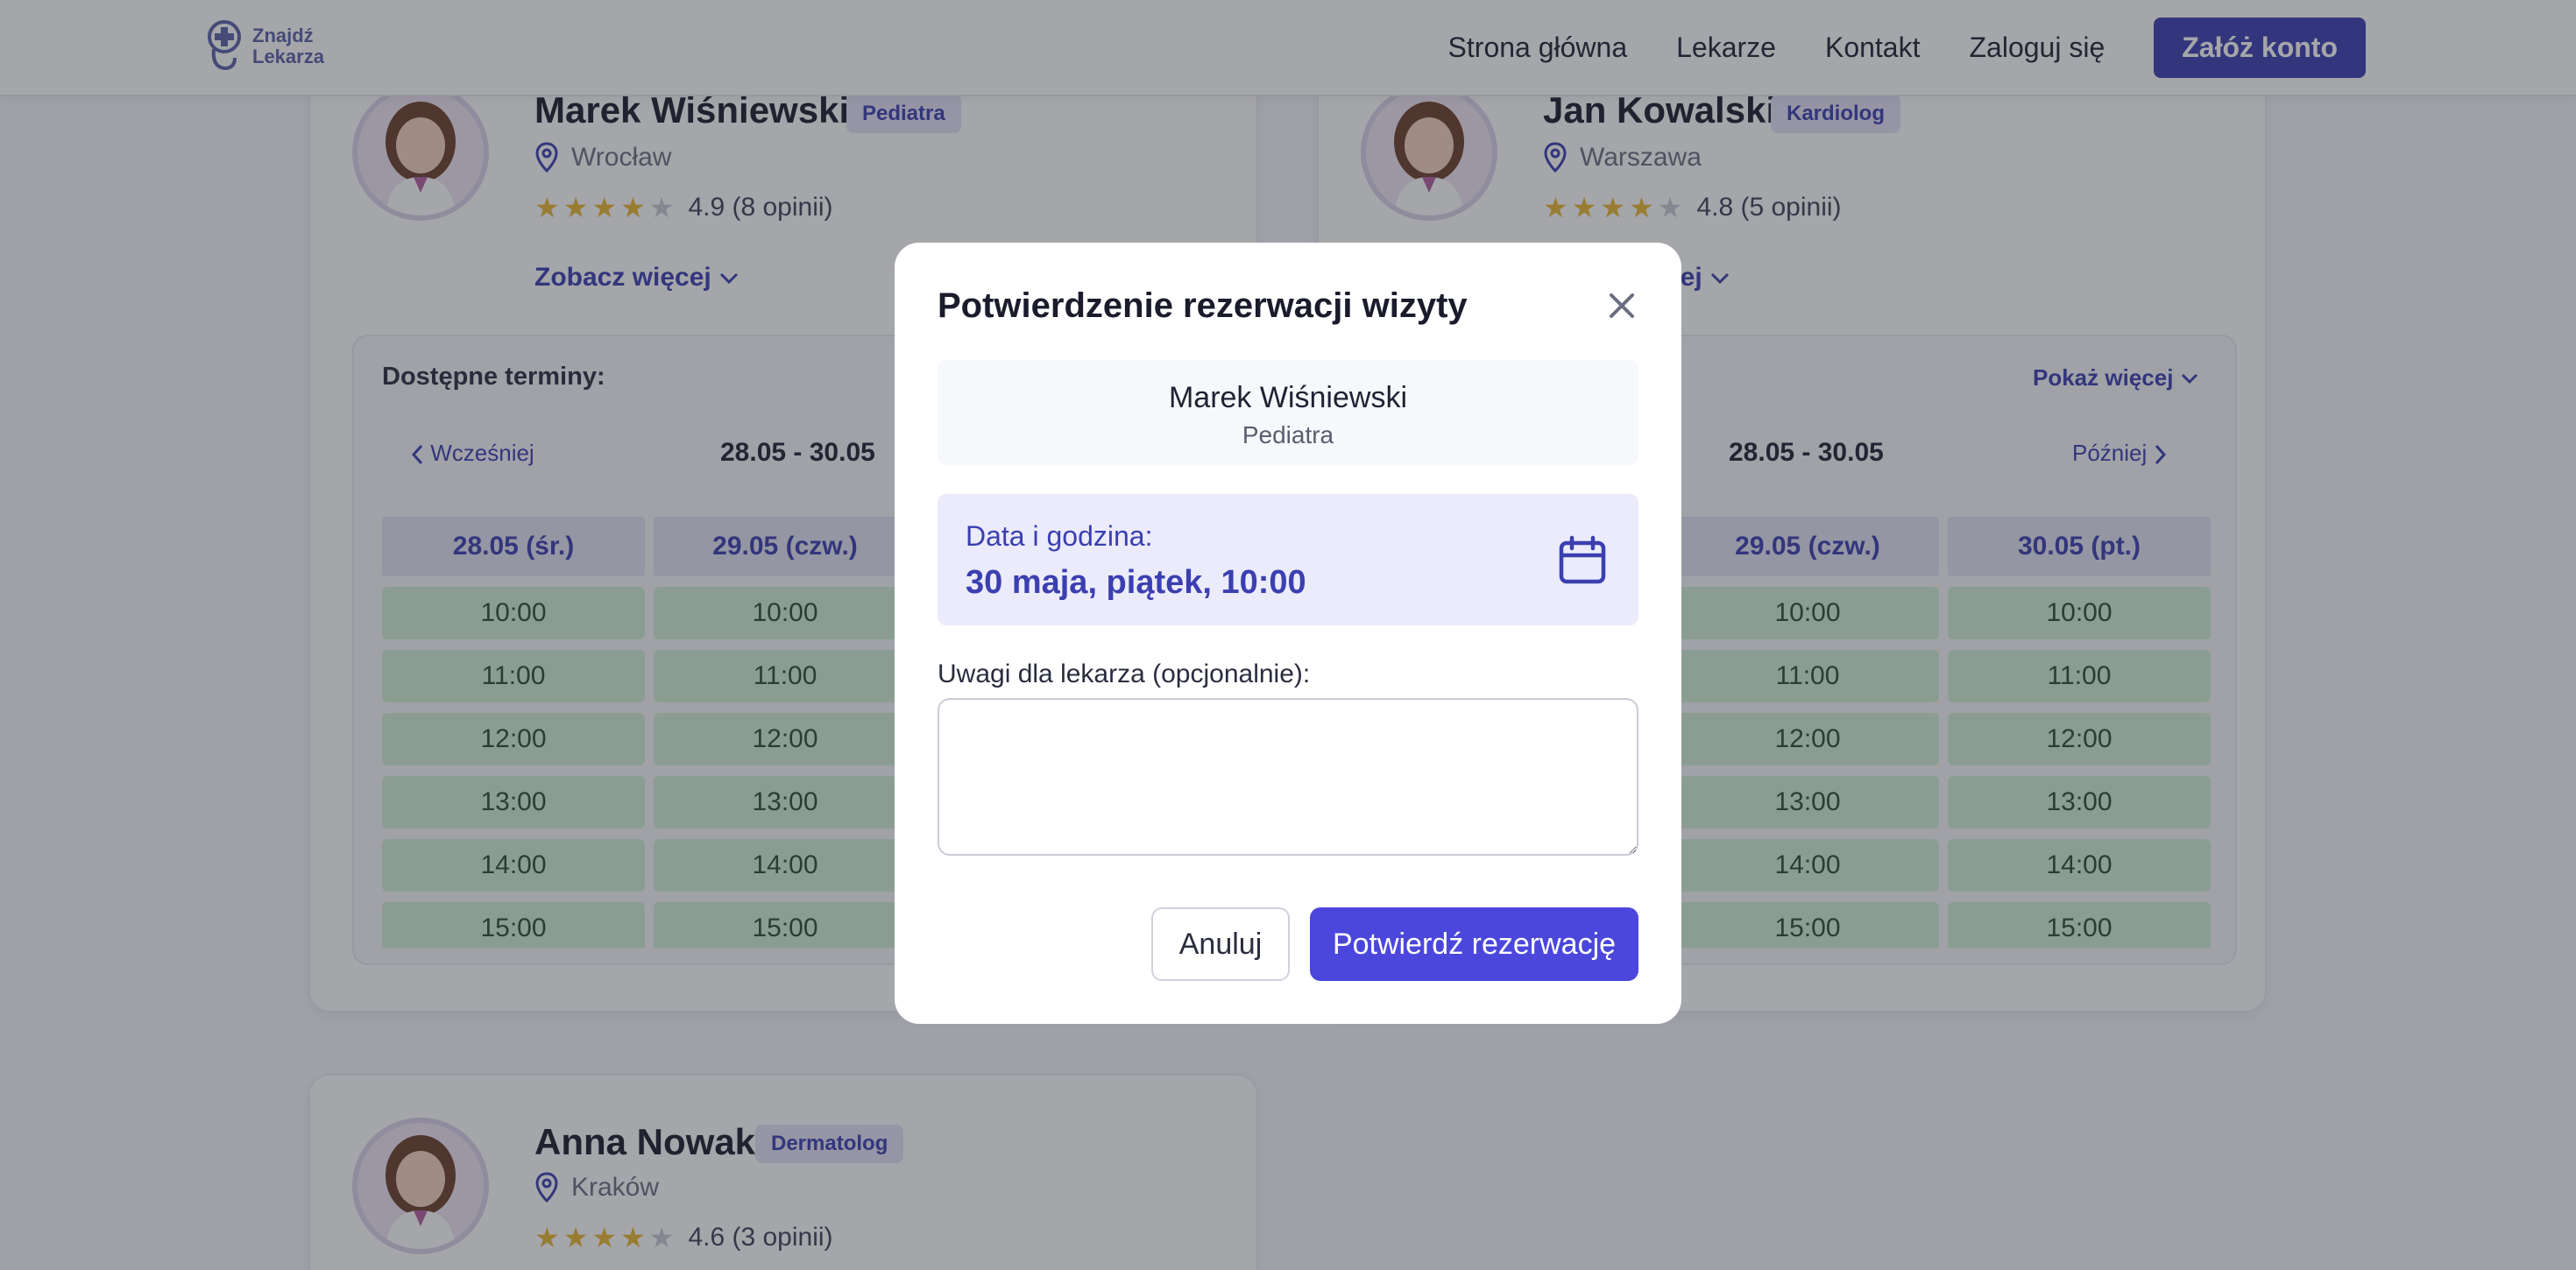 The image size is (2576, 1270). Describe the element at coordinates (1059, 536) in the screenshot. I see `datetime-label: Data i godzina:` at that location.